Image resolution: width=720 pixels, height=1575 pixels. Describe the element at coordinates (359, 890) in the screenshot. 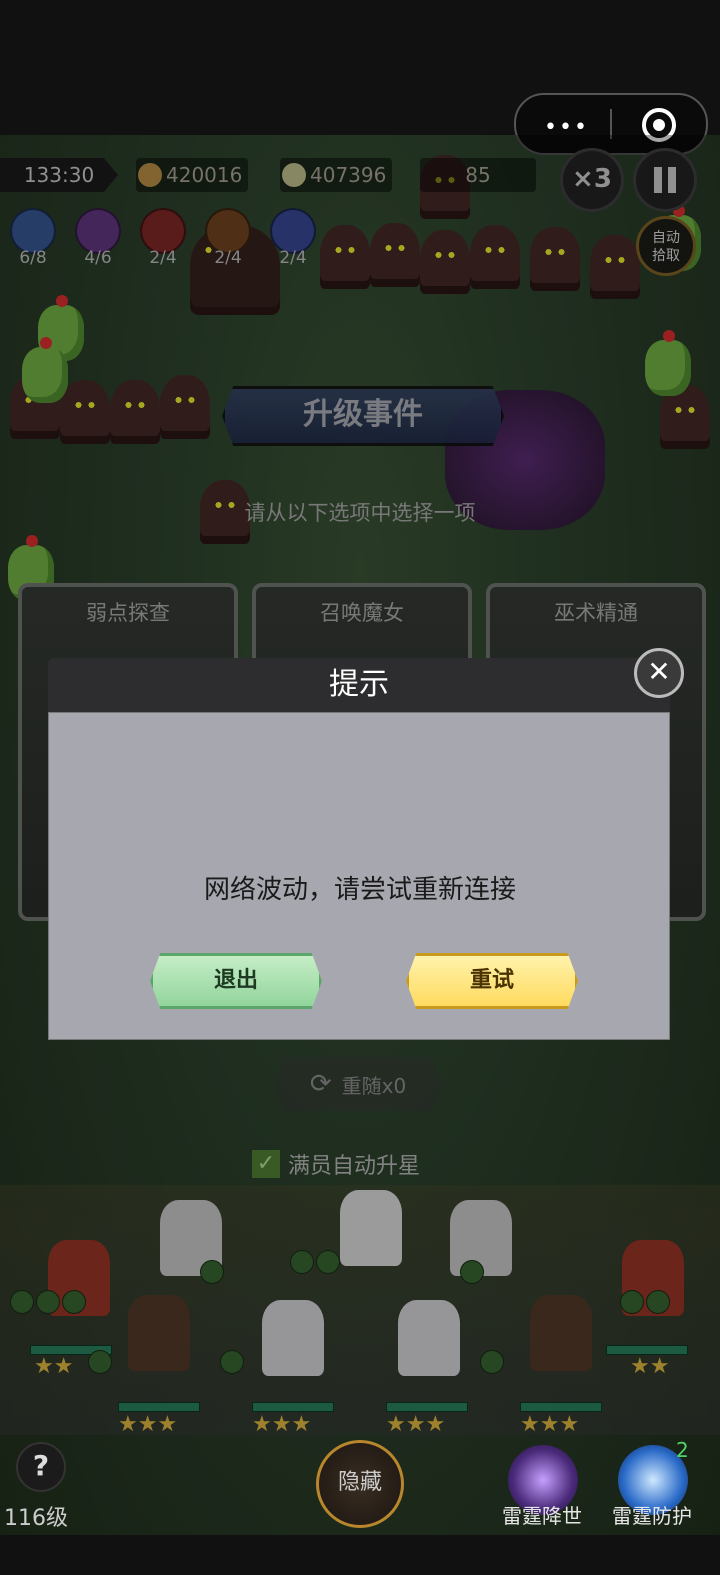

I see `dialog-message: 网络波动，请尝试重新连接` at that location.